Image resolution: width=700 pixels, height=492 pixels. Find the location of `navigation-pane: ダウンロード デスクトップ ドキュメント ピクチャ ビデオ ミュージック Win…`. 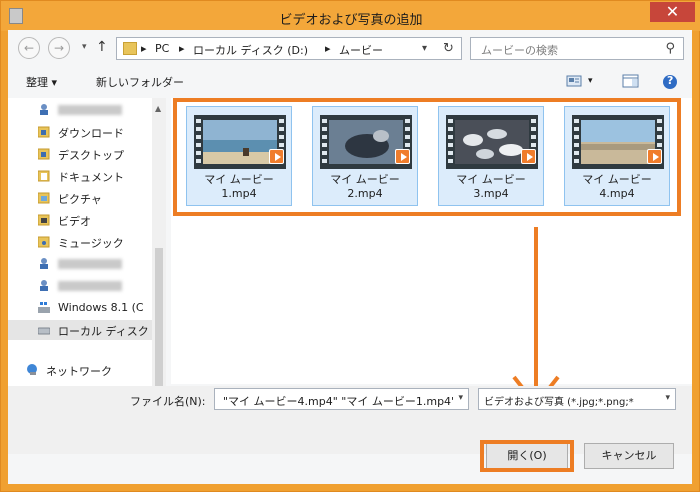

navigation-pane: ダウンロード デスクトップ ドキュメント ピクチャ ビデオ ミュージック Win… is located at coordinates (87, 256).